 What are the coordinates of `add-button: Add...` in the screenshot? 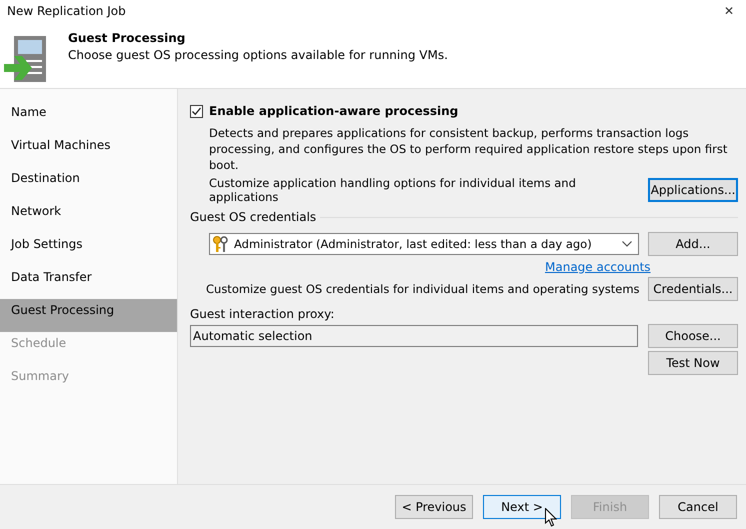 It's located at (693, 244).